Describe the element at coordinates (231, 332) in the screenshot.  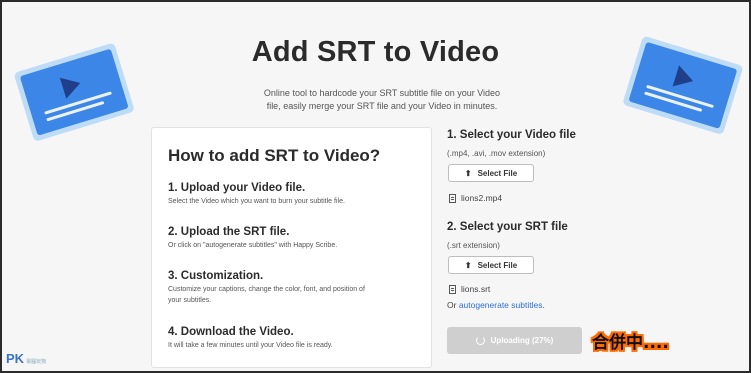
I see `step-title: 4. Download the Video.` at that location.